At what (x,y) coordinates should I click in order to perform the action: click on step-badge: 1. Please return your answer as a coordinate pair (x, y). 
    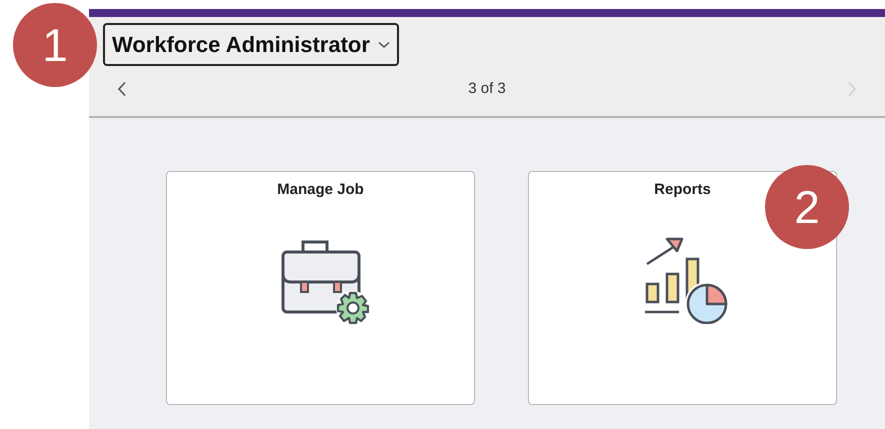
    Looking at the image, I should click on (55, 45).